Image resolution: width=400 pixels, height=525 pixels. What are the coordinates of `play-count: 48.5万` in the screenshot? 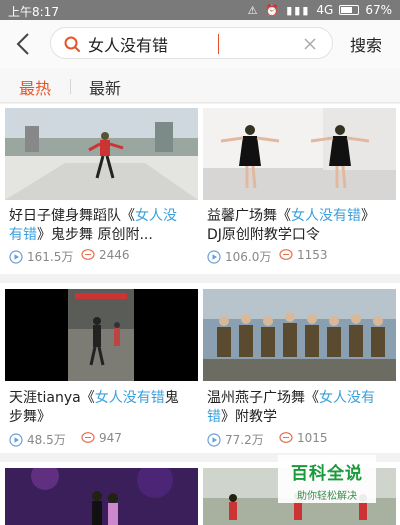 It's located at (37, 439).